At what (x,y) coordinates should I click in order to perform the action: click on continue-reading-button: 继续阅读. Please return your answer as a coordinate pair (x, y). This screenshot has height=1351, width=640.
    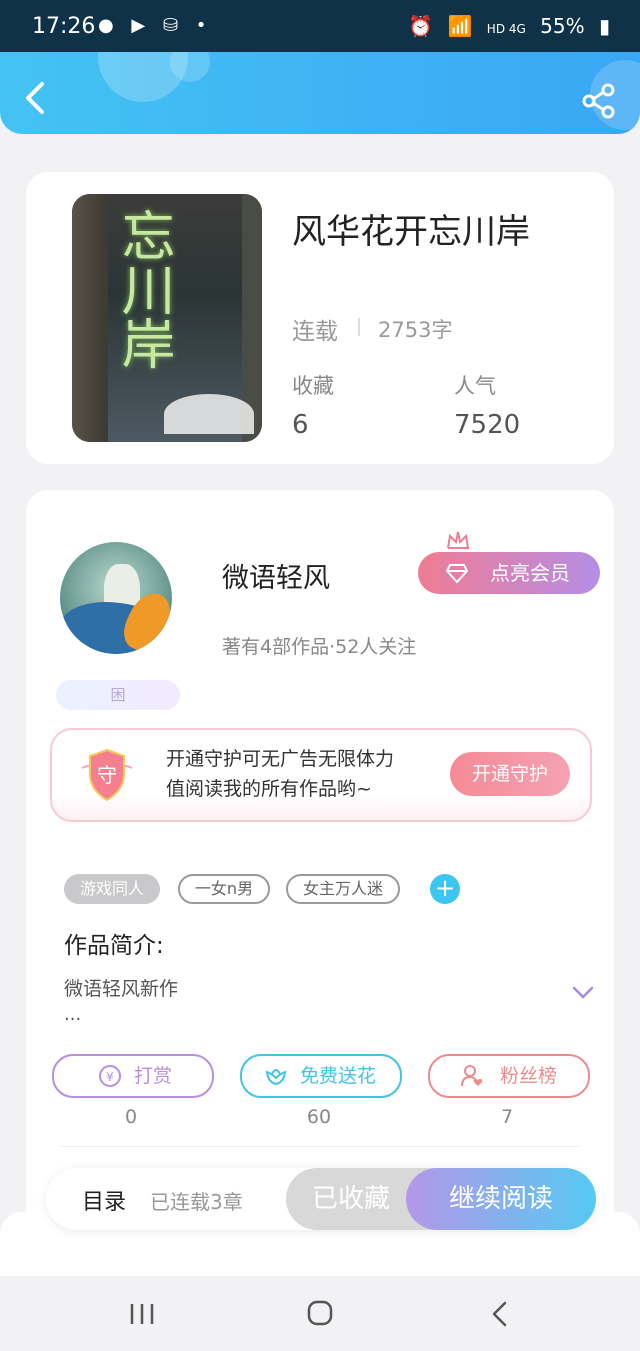
    Looking at the image, I should click on (501, 1199).